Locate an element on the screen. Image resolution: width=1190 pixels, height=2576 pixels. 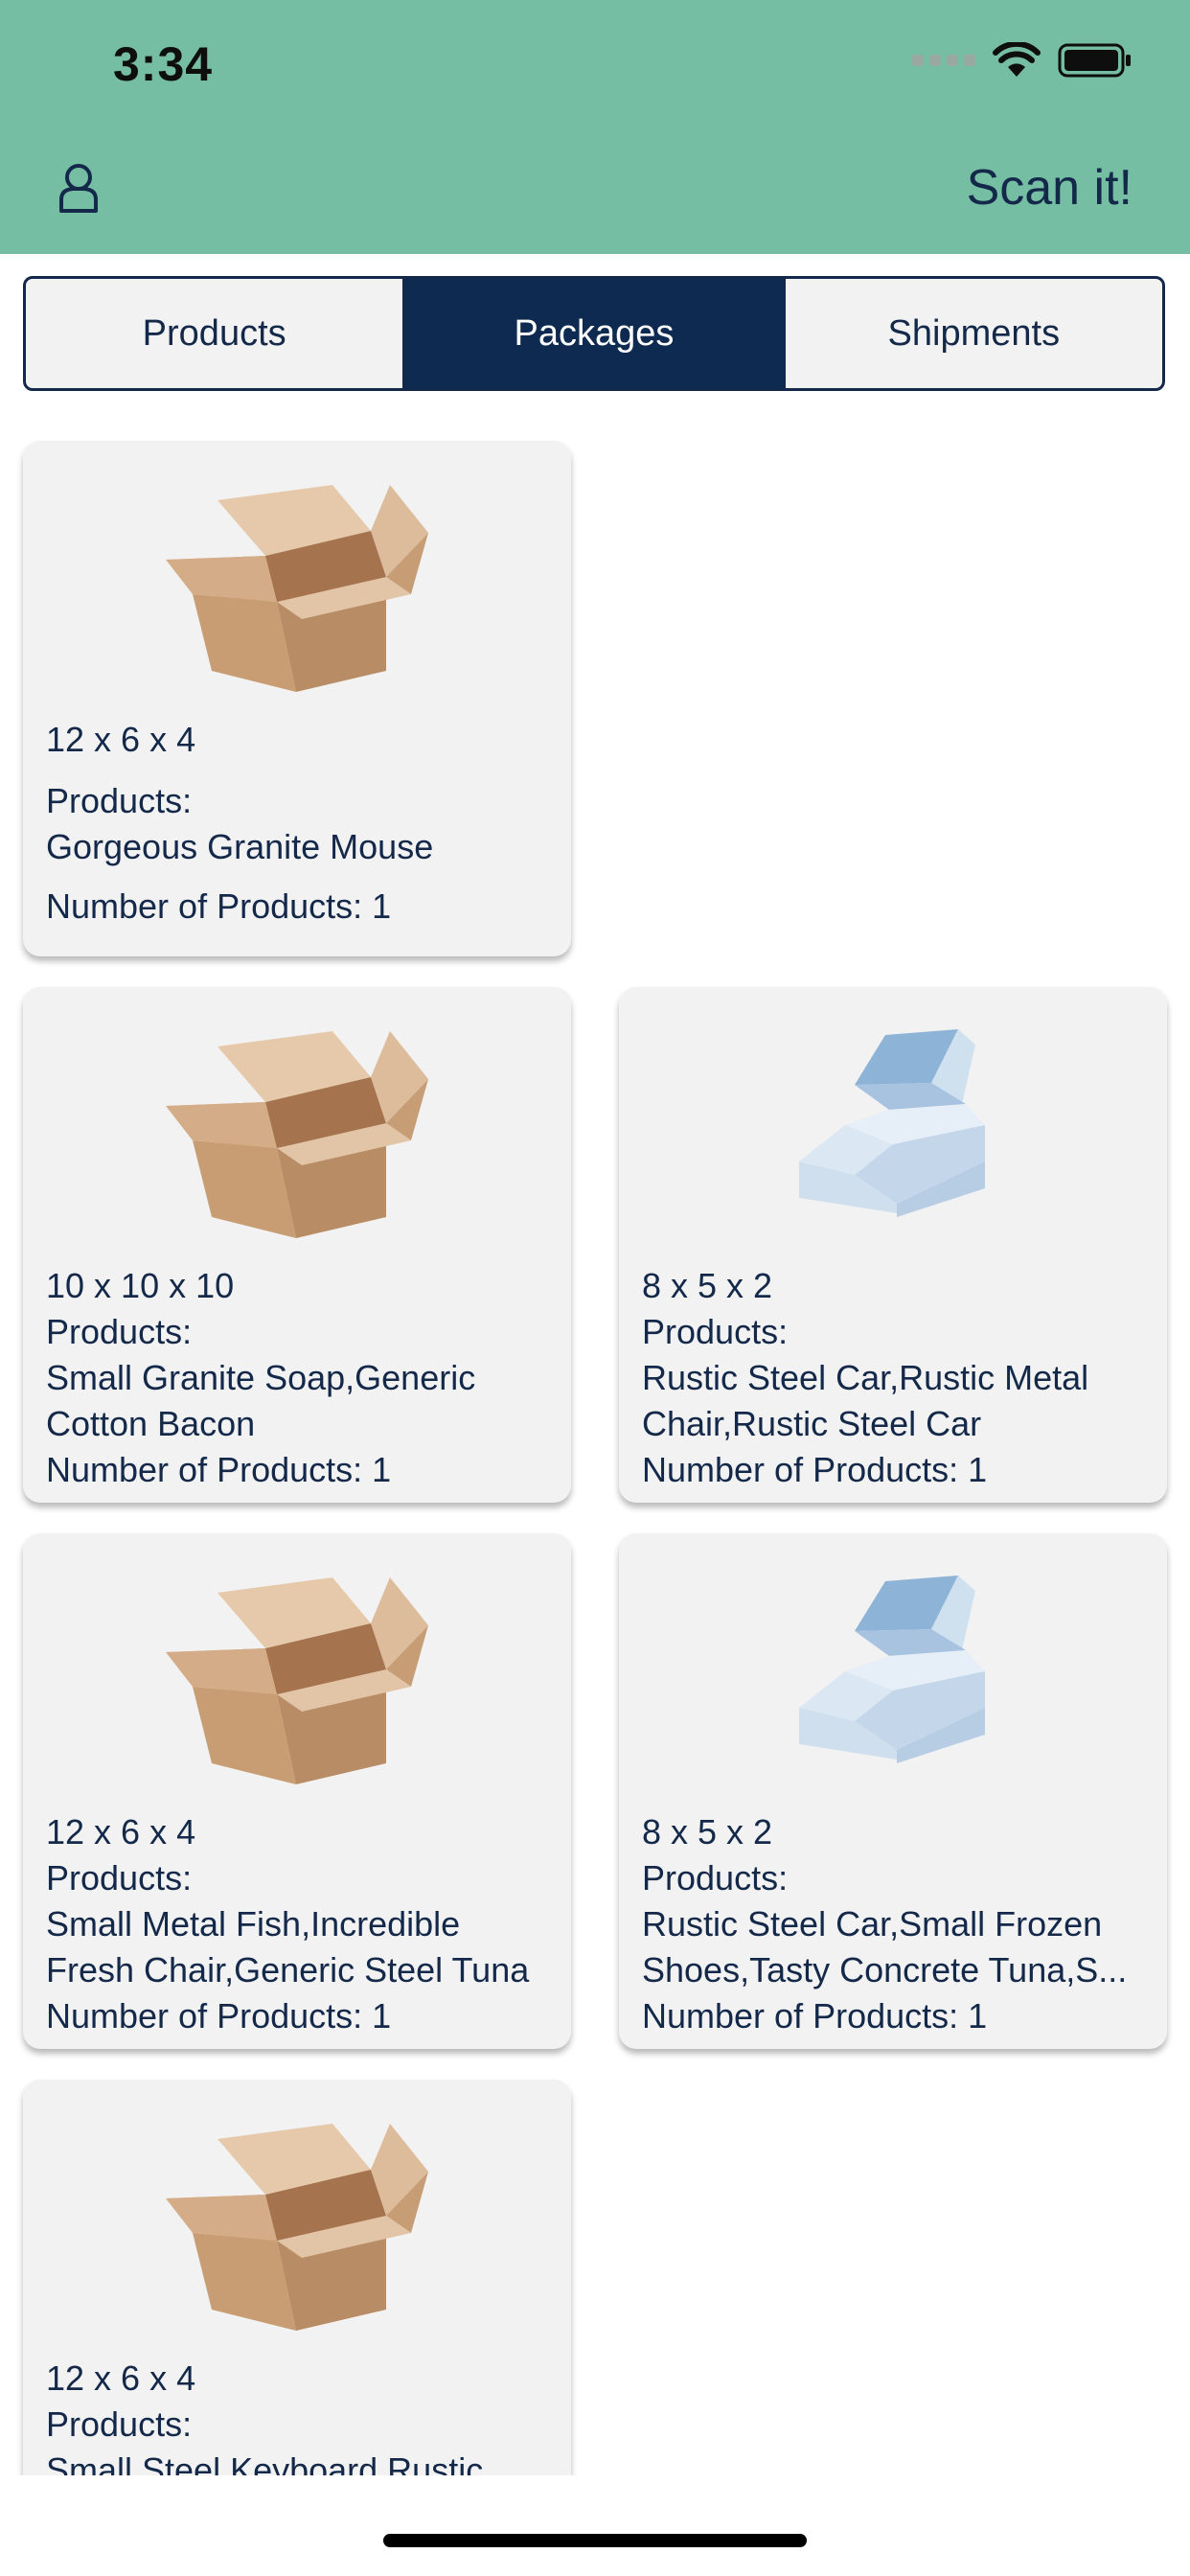
package-dimensions: 10 x 10 x 10 is located at coordinates (140, 1285).